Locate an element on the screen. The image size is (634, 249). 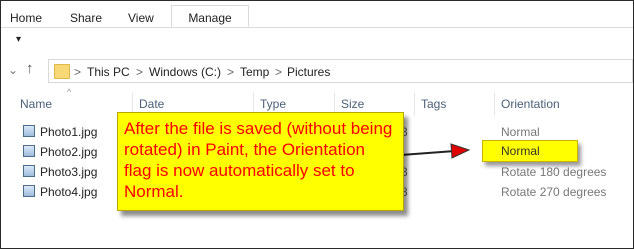
column-header-size: Size is located at coordinates (352, 104).